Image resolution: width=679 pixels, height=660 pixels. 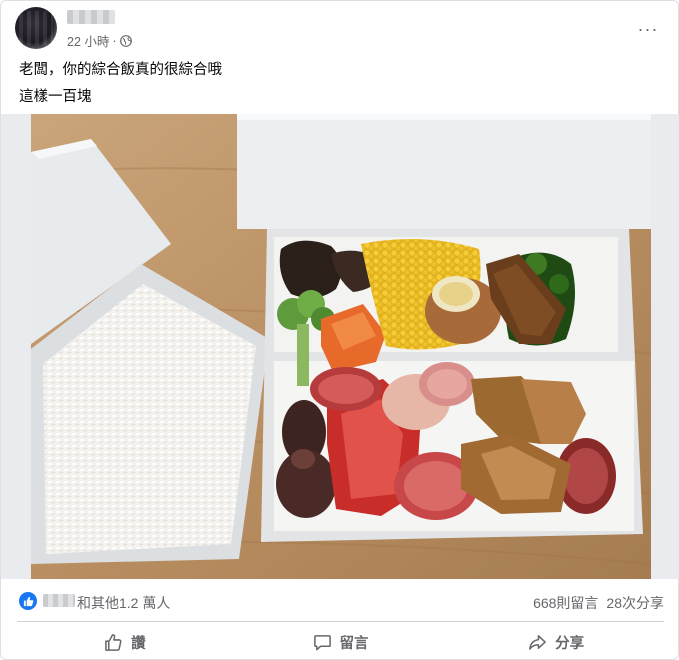 I want to click on globe-icon, so click(x=125, y=40).